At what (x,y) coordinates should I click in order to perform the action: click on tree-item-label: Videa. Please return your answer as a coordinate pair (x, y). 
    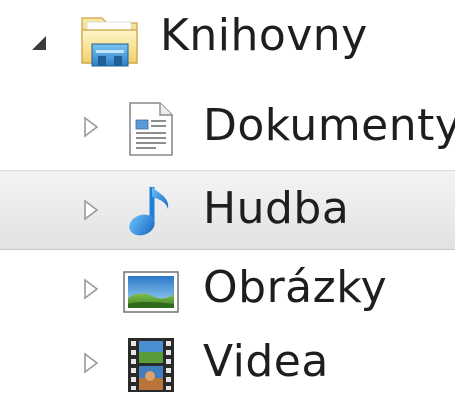
    Looking at the image, I should click on (266, 361).